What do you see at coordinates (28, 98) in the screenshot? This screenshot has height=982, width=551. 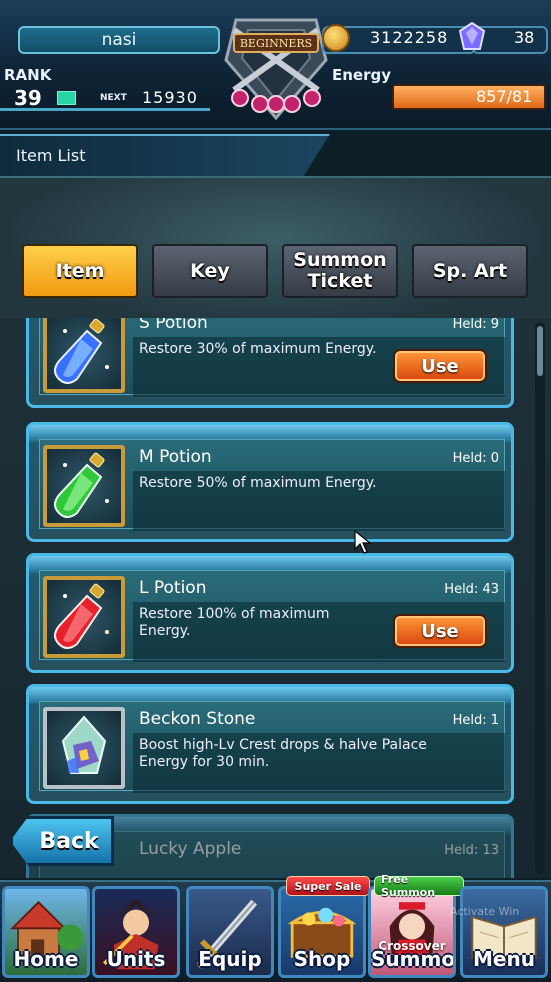 I see `rank-value: 39` at bounding box center [28, 98].